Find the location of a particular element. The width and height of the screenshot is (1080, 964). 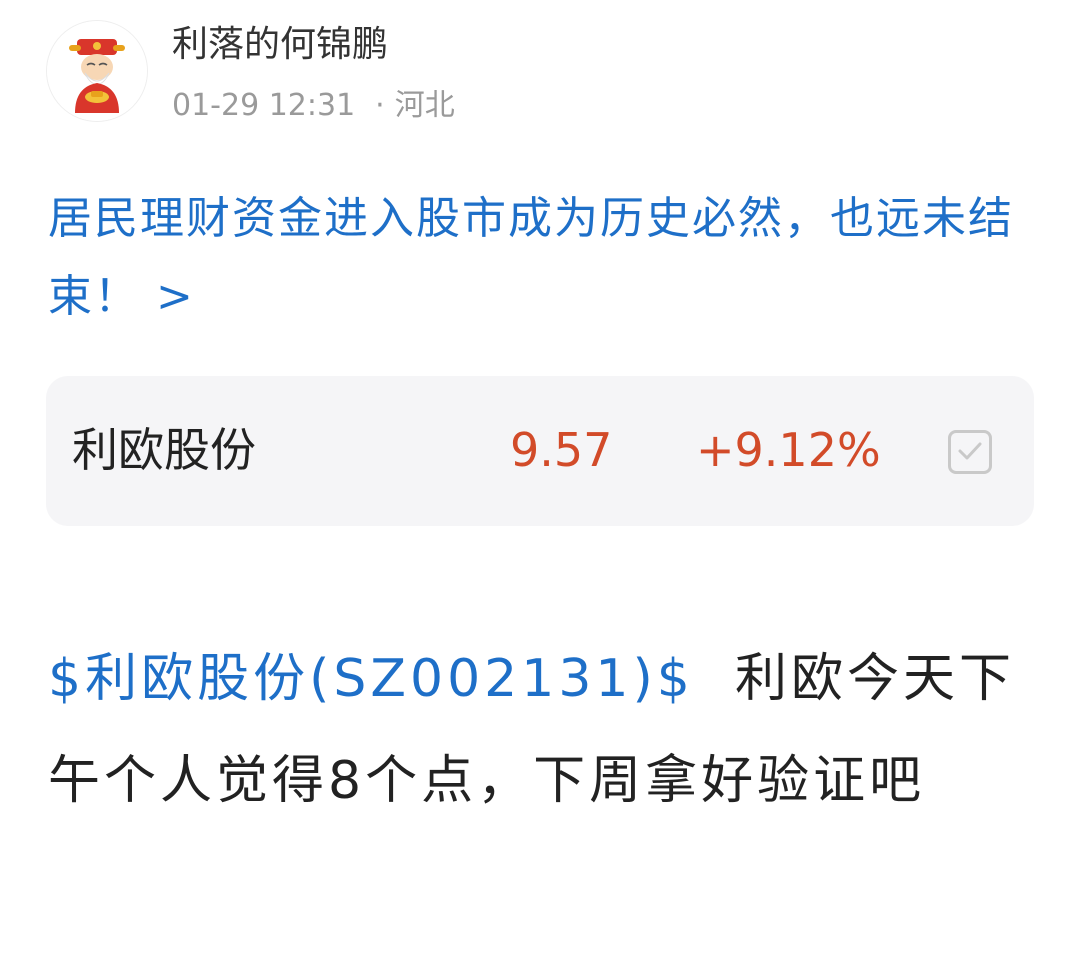

stock-quote-card: 利欧股份 9.57 +9.12% is located at coordinates (540, 451).